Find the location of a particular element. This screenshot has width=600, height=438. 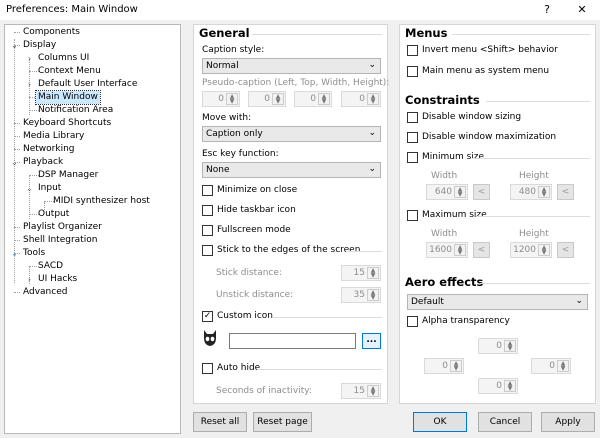

max-width-spinbox: 1600 ▲ ▼ is located at coordinates (447, 250).